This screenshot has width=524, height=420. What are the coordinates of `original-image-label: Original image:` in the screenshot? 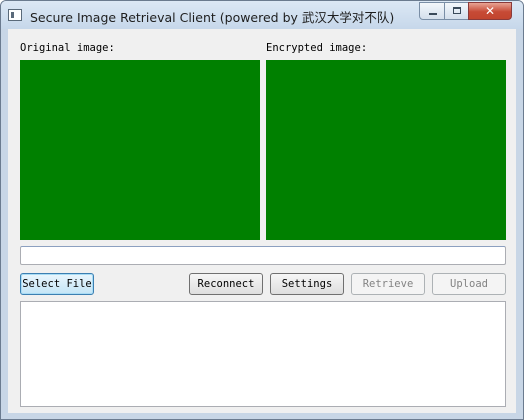 It's located at (67, 48).